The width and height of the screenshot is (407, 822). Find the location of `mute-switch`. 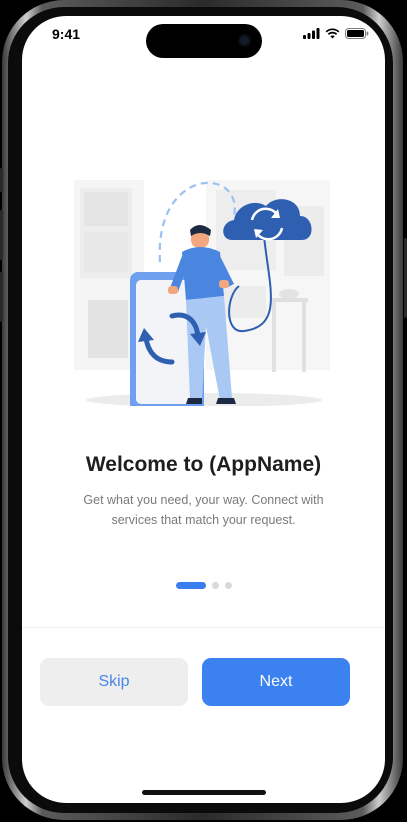

mute-switch is located at coordinates (1, 180).